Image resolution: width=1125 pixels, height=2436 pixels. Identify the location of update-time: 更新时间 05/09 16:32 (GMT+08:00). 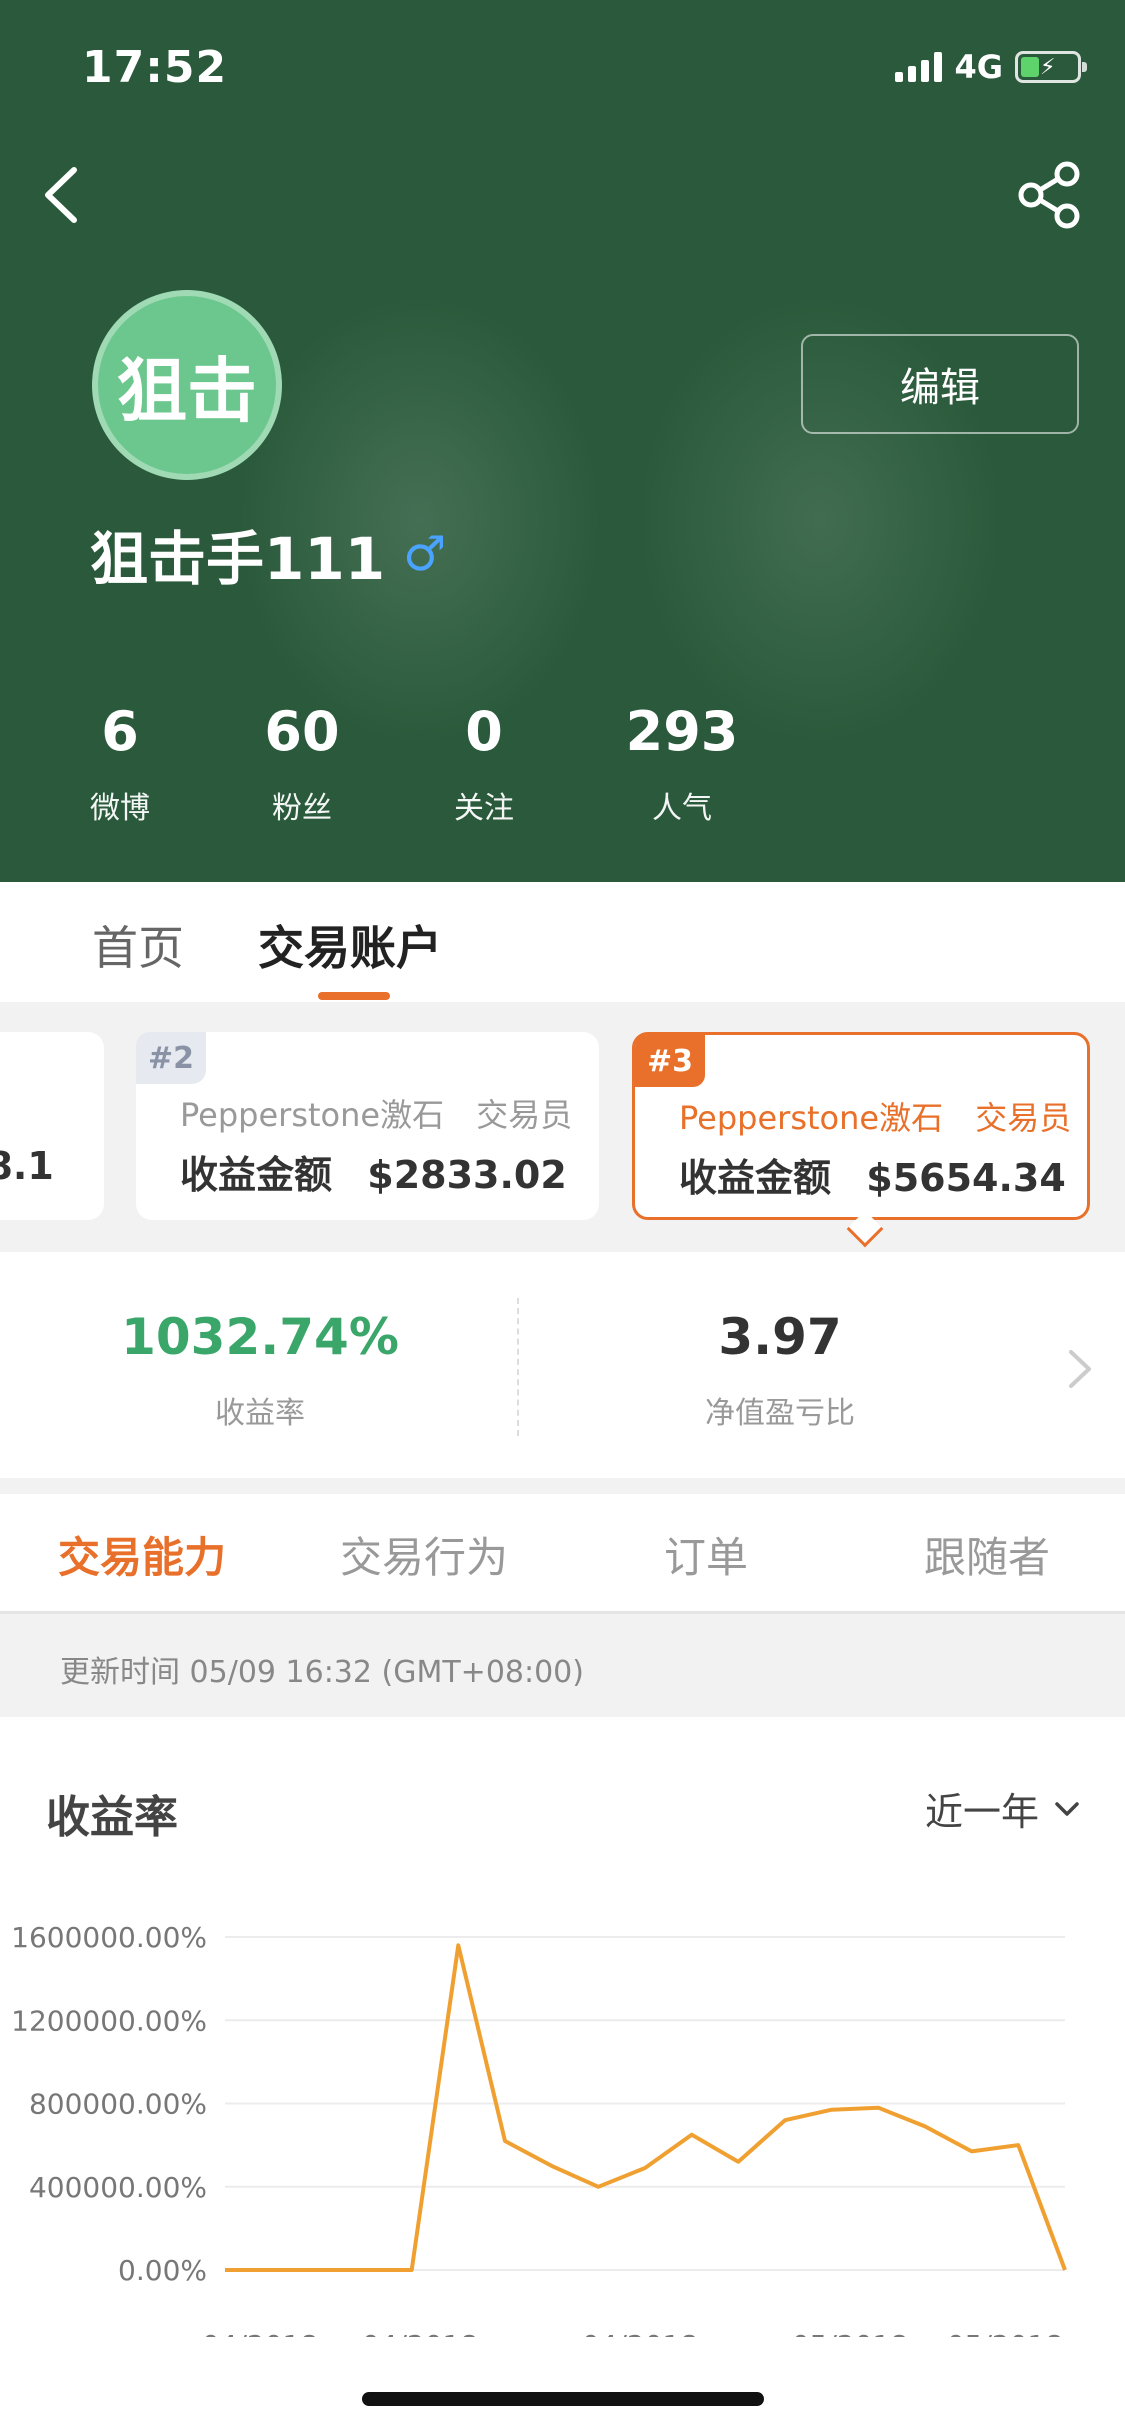
(322, 1672).